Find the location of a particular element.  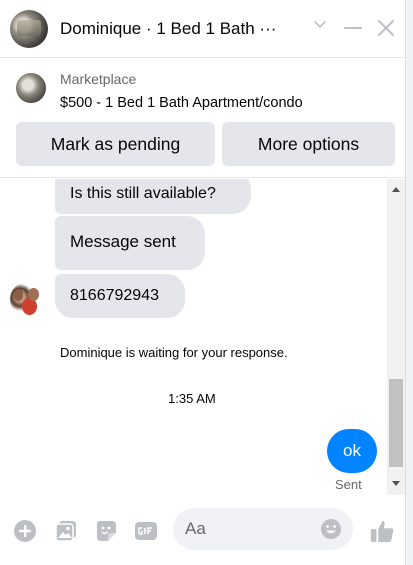

contact-avatar is located at coordinates (29, 29).